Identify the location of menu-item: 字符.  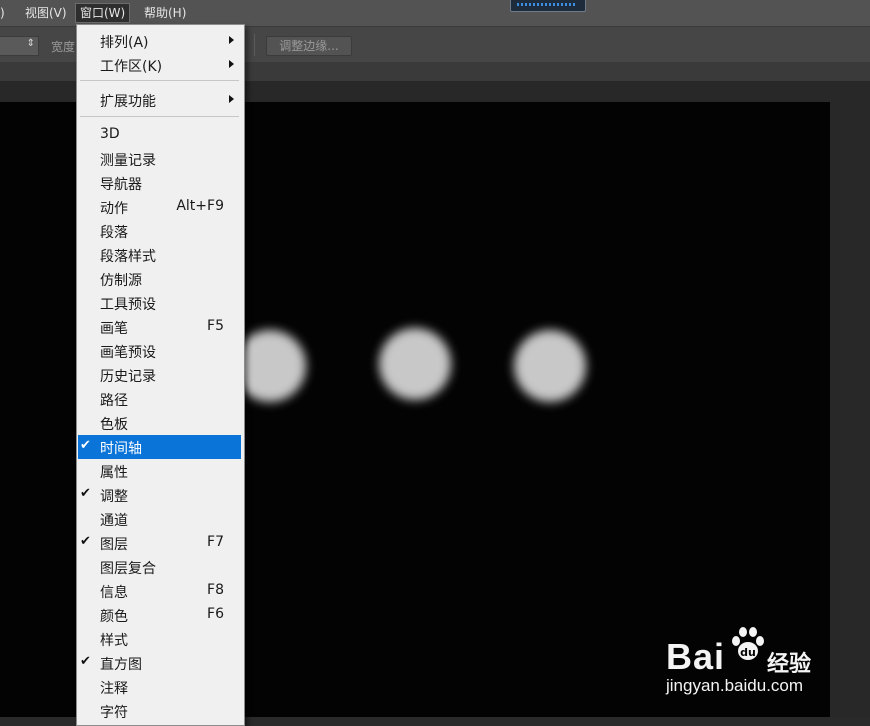
(159, 711).